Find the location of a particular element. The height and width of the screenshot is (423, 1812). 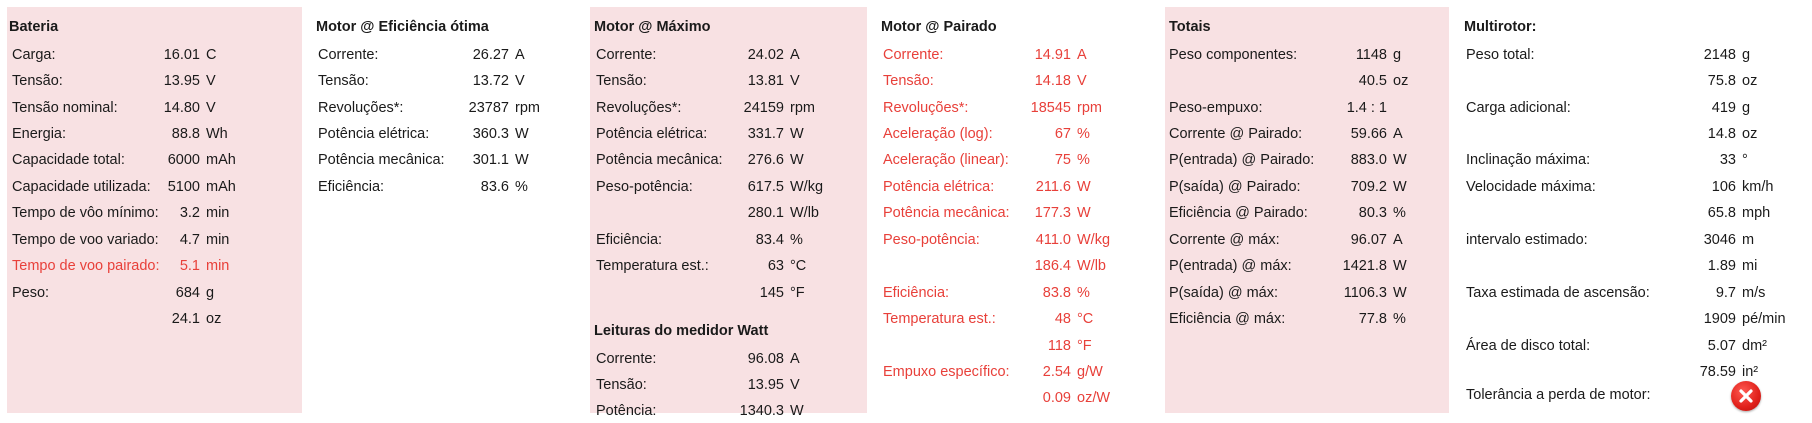

motor-hover-title: Motor @ Pairado is located at coordinates (939, 27).